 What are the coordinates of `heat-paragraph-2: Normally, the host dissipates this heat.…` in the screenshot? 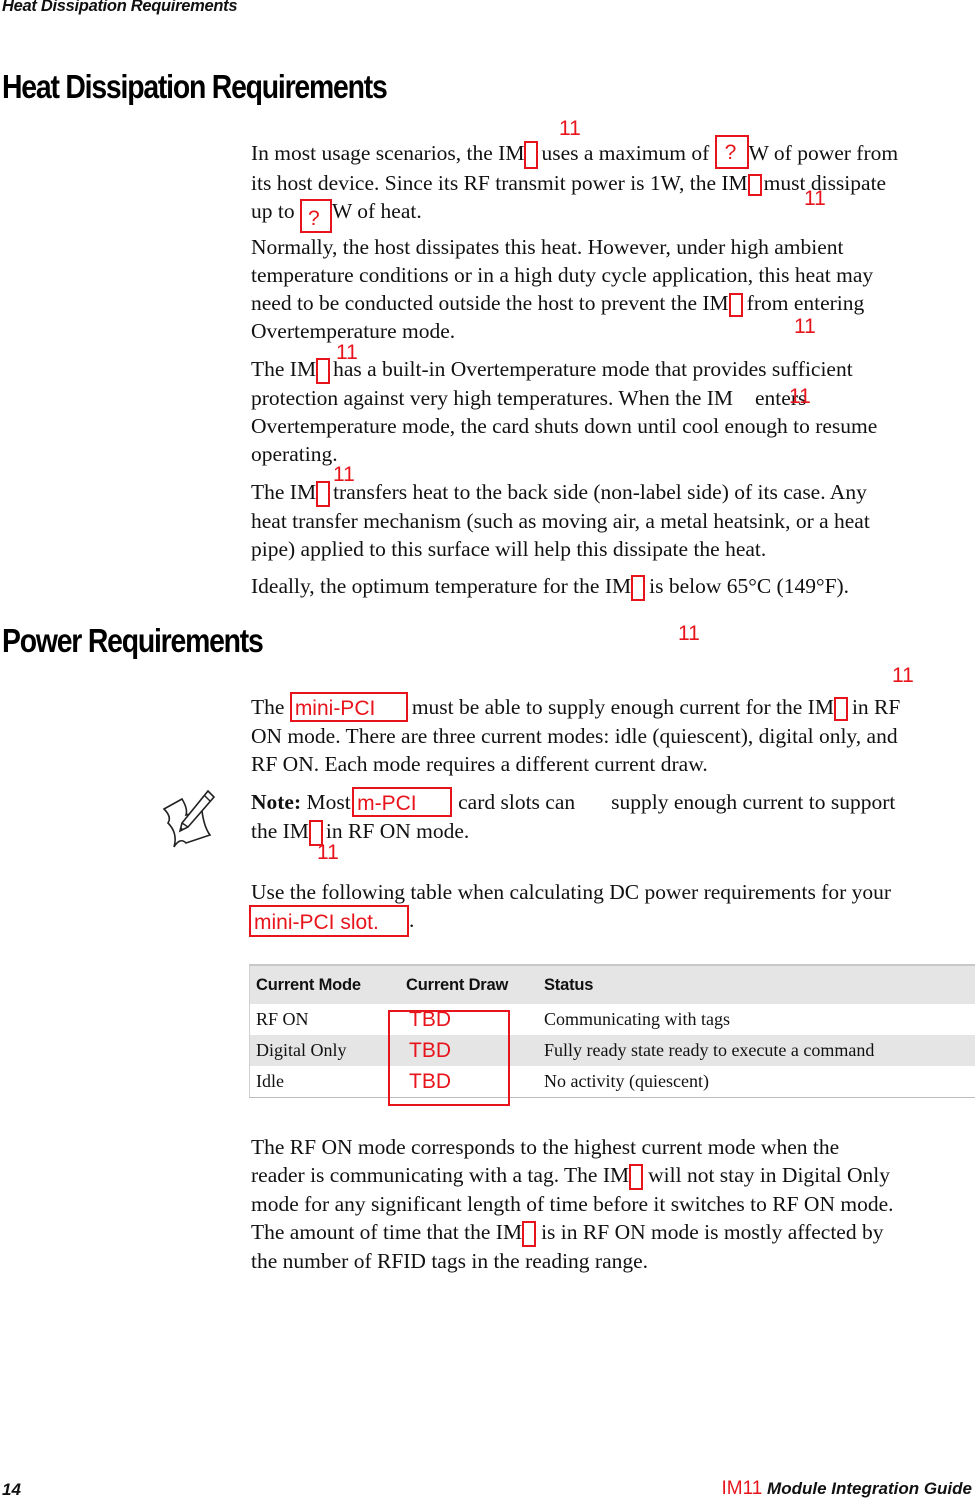 It's located at (562, 289).